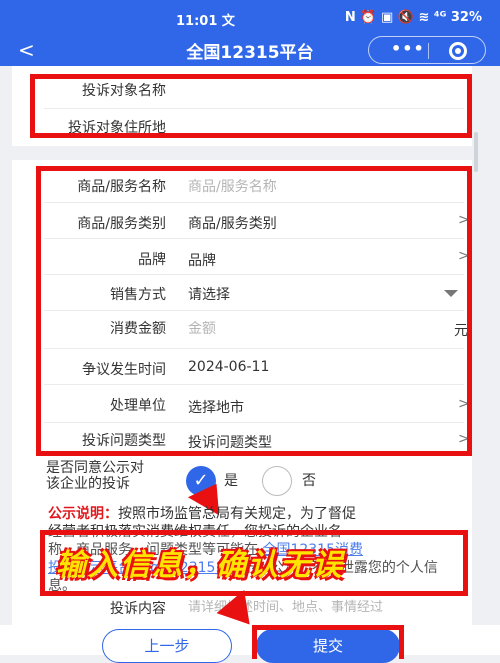 The width and height of the screenshot is (500, 663). What do you see at coordinates (250, 640) in the screenshot?
I see `bottom-bar` at bounding box center [250, 640].